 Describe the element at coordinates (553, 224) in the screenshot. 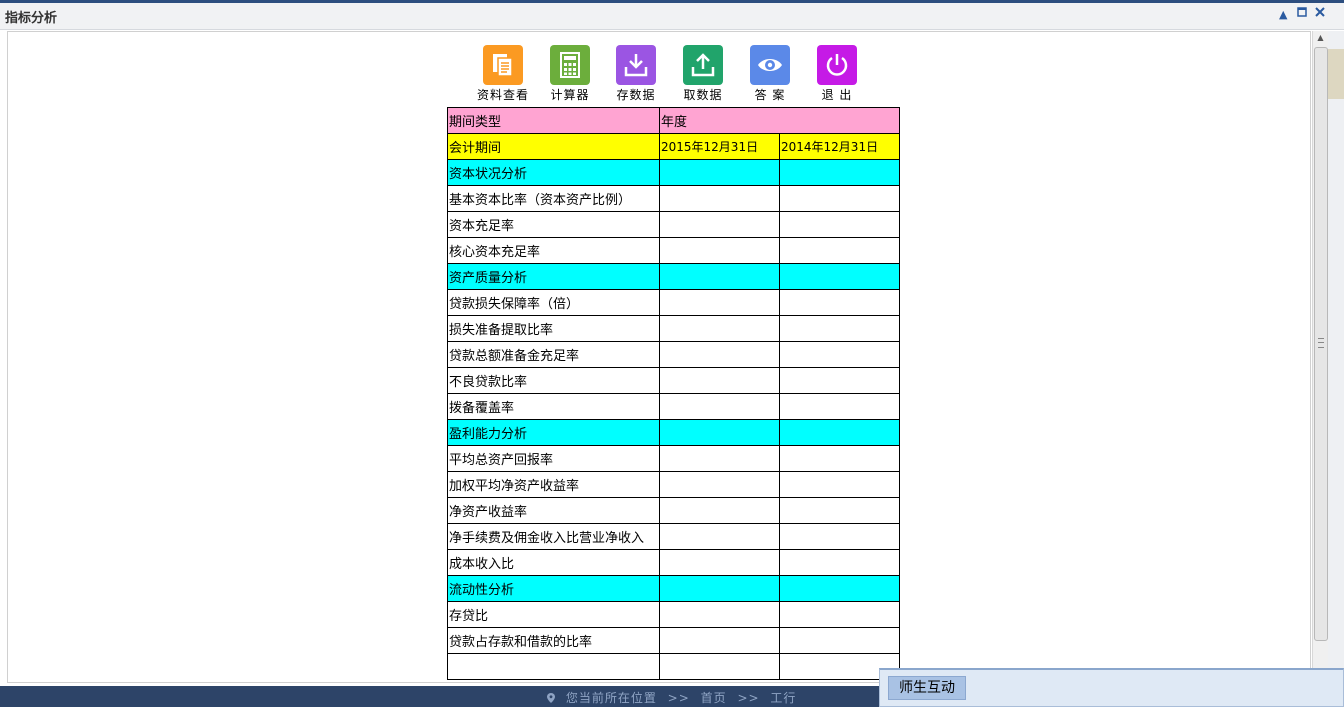

I see `indicator-label: 资本充足率` at that location.